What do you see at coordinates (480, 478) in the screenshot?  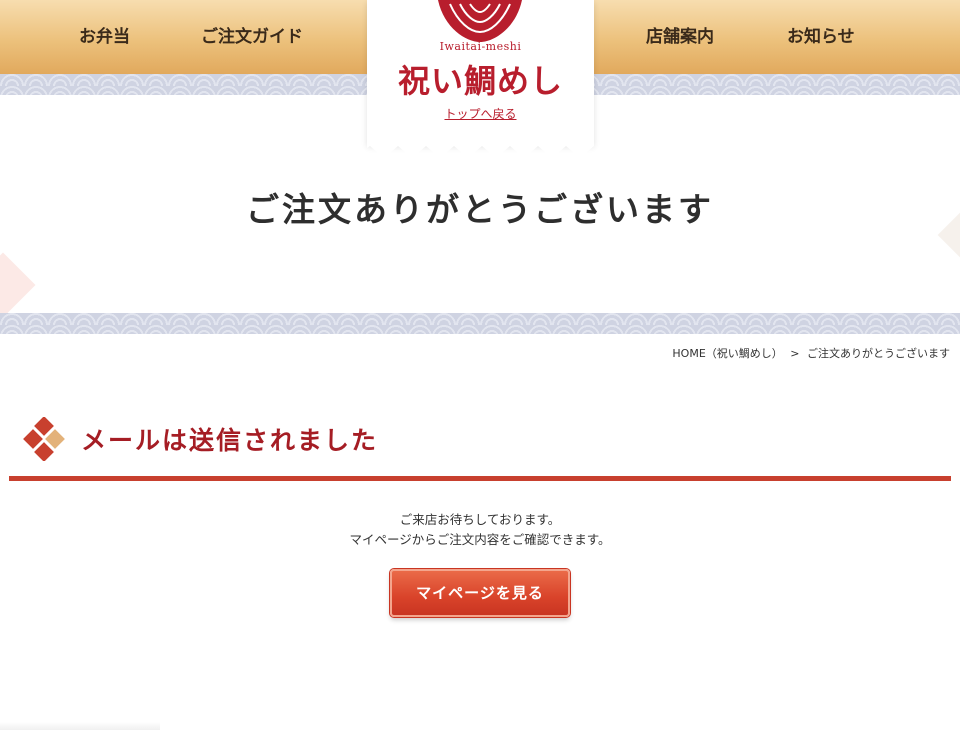 I see `section-divider` at bounding box center [480, 478].